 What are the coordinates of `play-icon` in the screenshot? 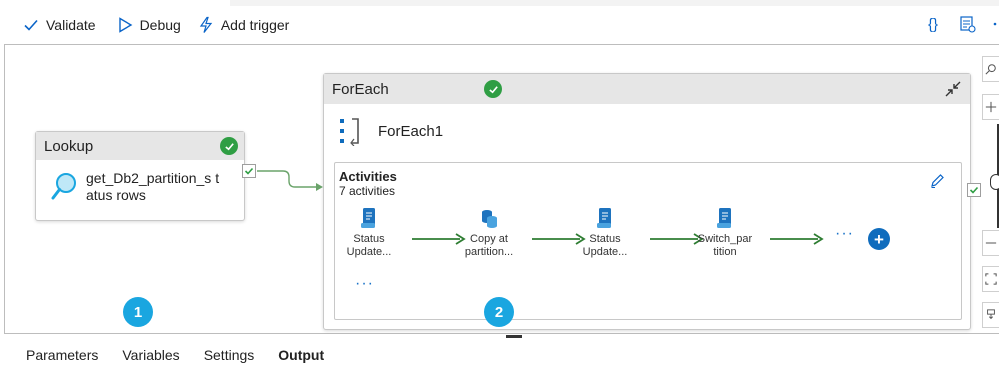 It's located at (125, 25).